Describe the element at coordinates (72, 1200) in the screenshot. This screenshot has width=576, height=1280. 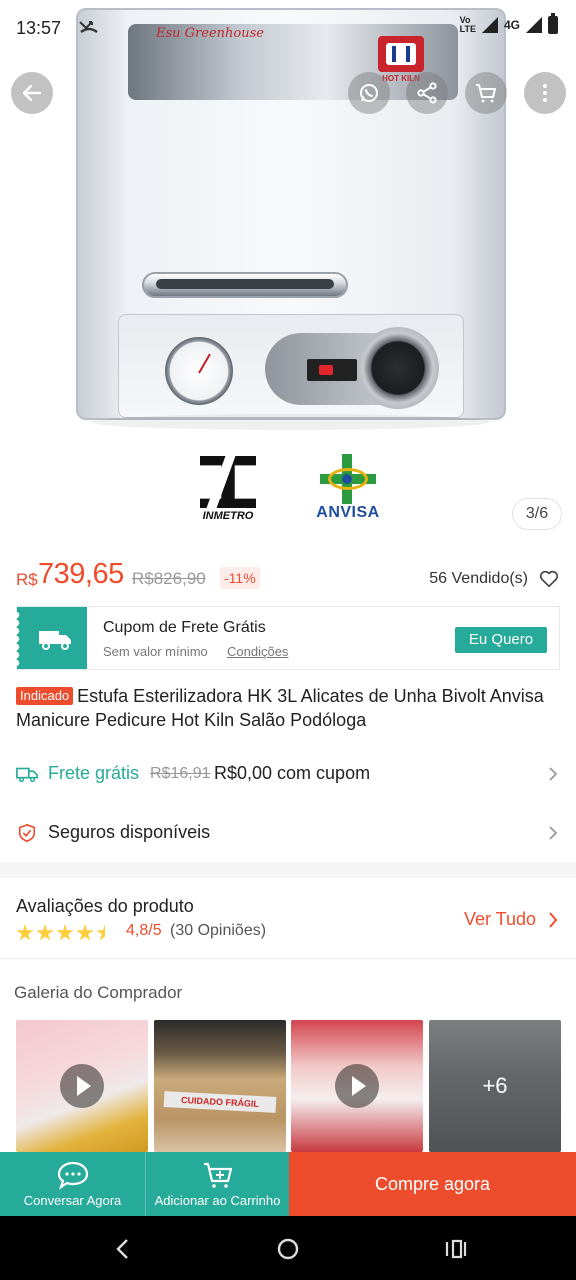
I see `chat-now-label: Conversar Agora` at that location.